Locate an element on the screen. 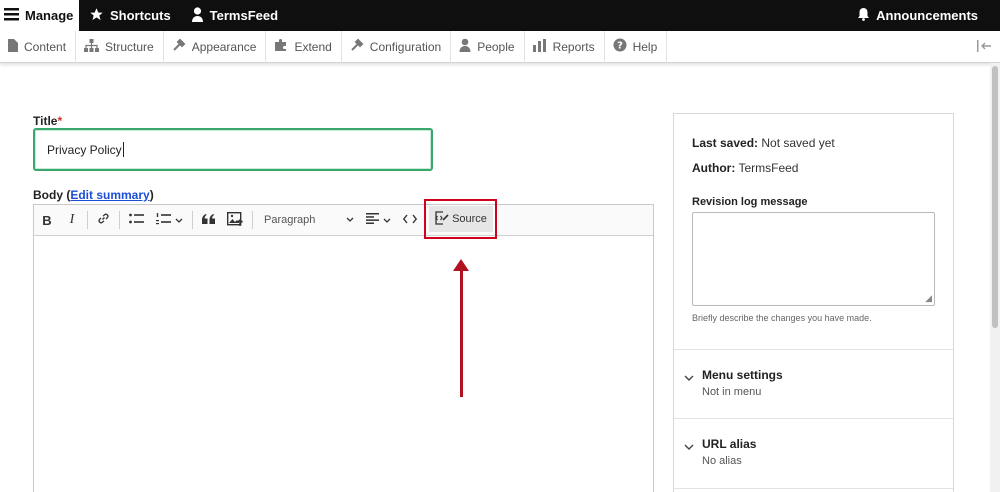 This screenshot has height=492, width=1000. italic-button: I is located at coordinates (72, 220).